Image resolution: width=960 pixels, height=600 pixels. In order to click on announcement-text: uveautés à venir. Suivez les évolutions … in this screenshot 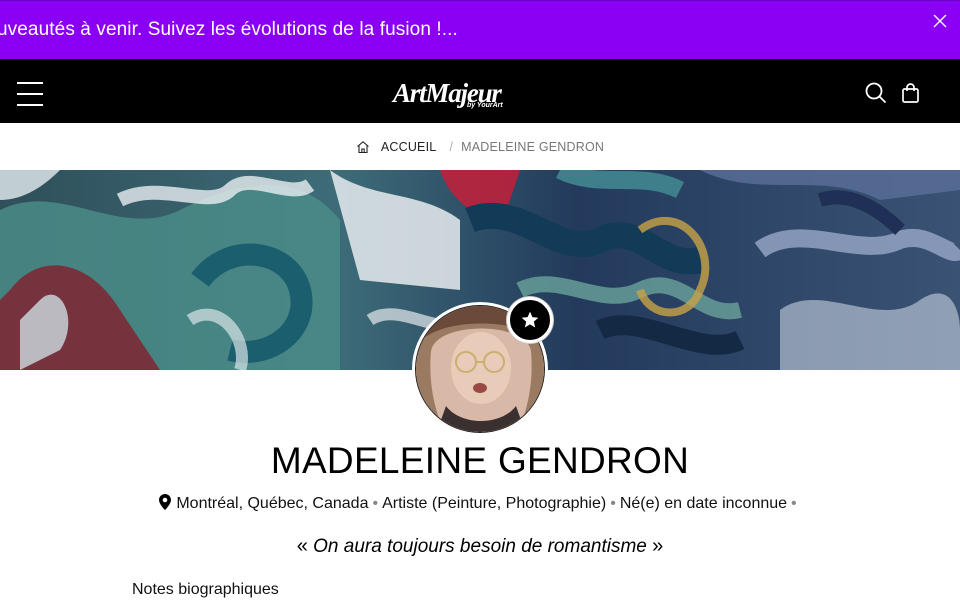, I will do `click(229, 30)`.